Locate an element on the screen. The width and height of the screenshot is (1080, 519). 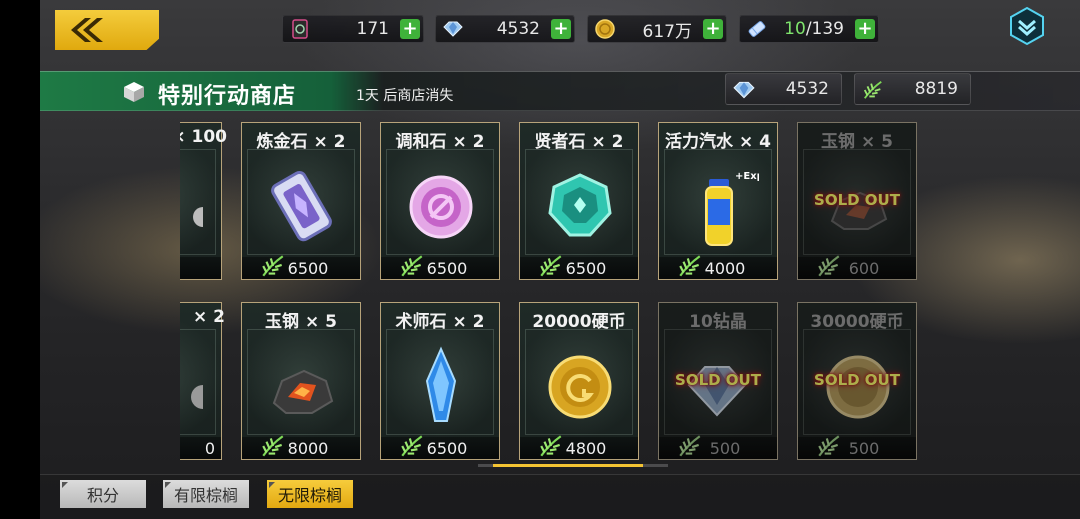
shop-timer: 1天 后商店消失 is located at coordinates (405, 96).